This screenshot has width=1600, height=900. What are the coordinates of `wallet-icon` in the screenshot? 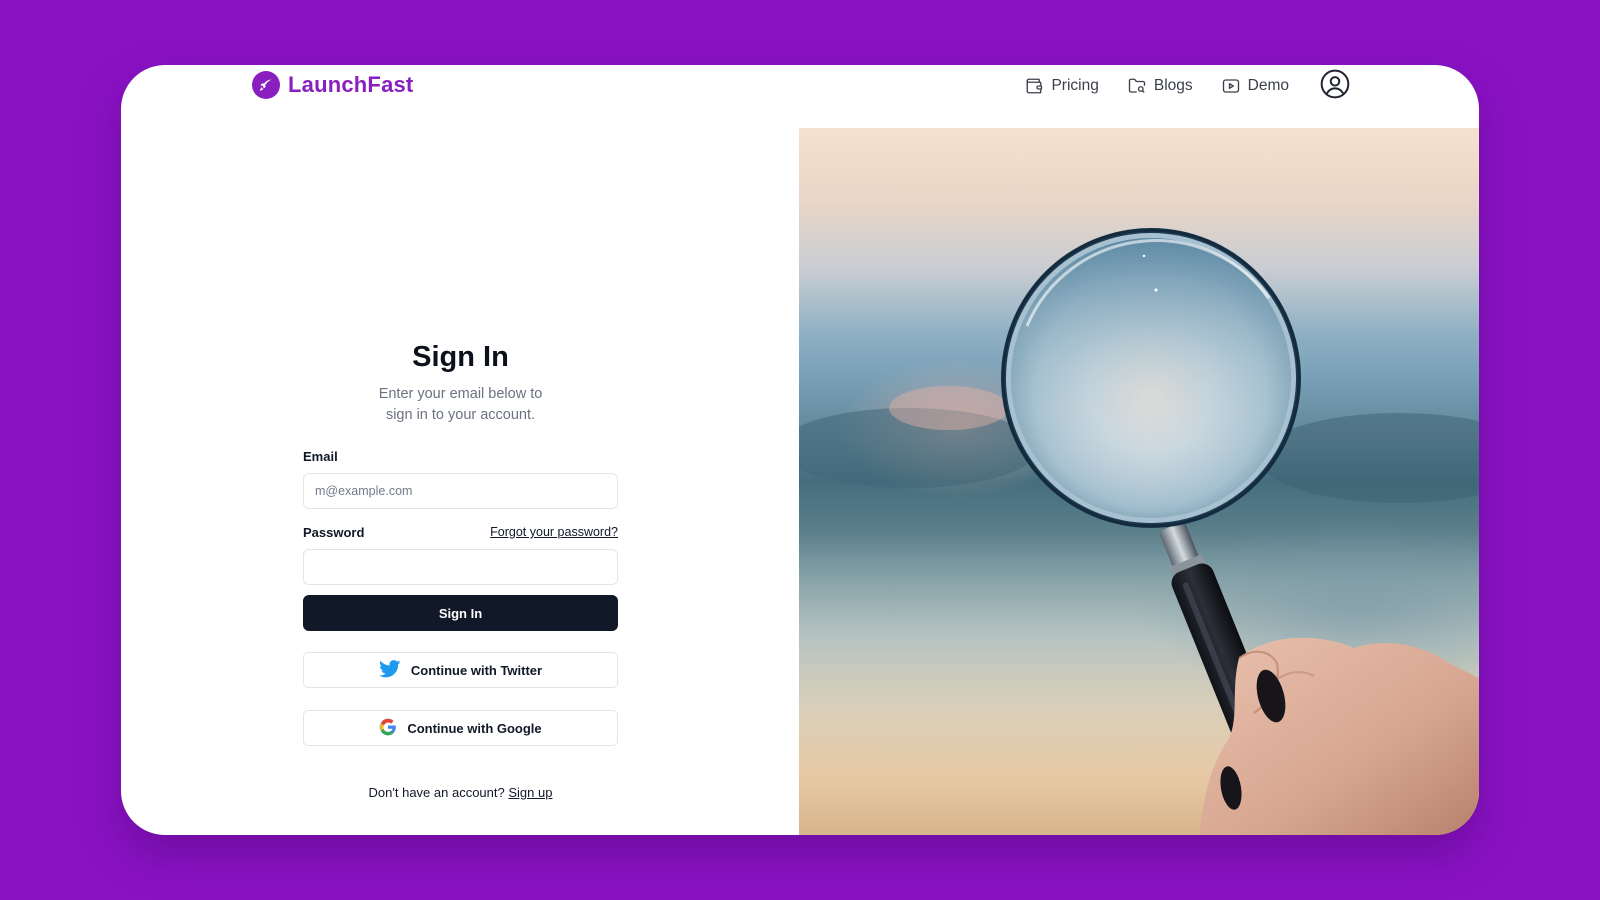 It's located at (1034, 86).